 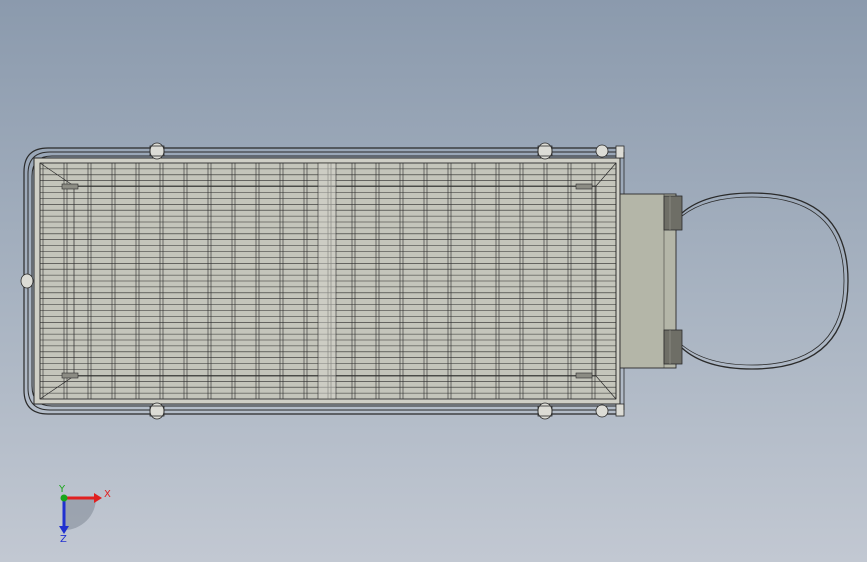 I want to click on z-axis-label: Z, so click(x=63, y=539).